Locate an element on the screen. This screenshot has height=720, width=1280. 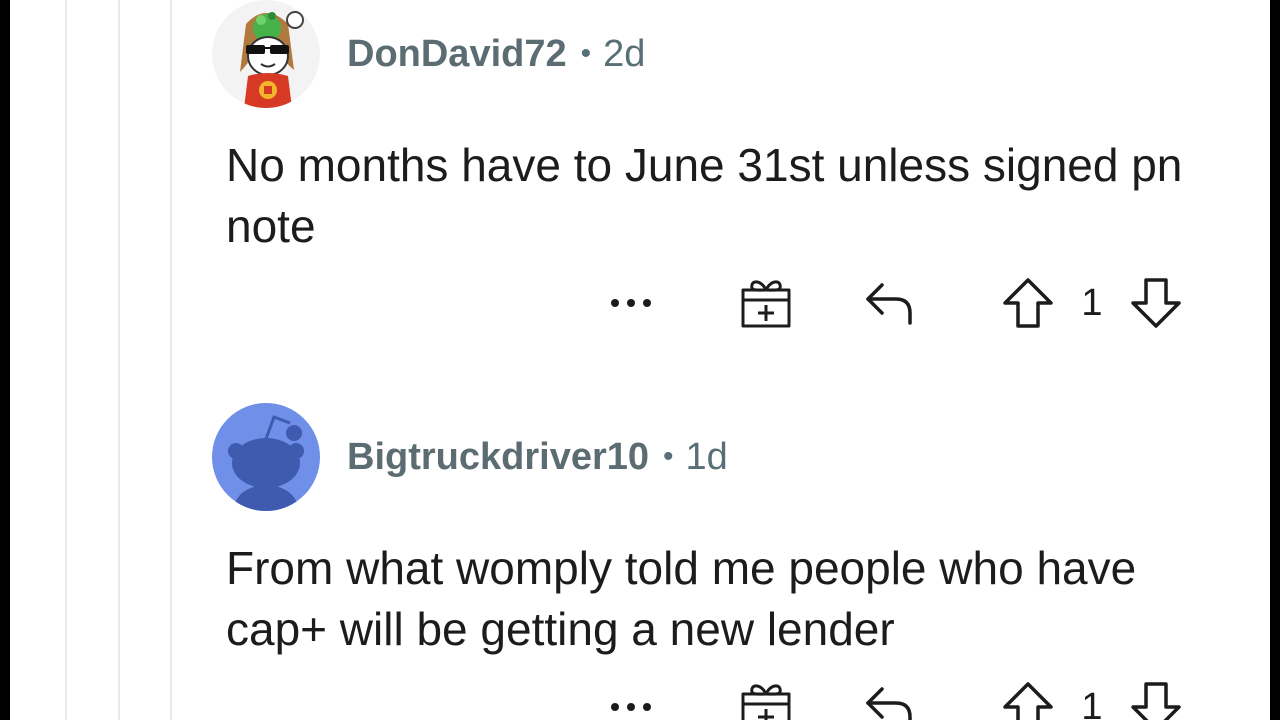
default-snoo-avatar-icon is located at coordinates (266, 457).